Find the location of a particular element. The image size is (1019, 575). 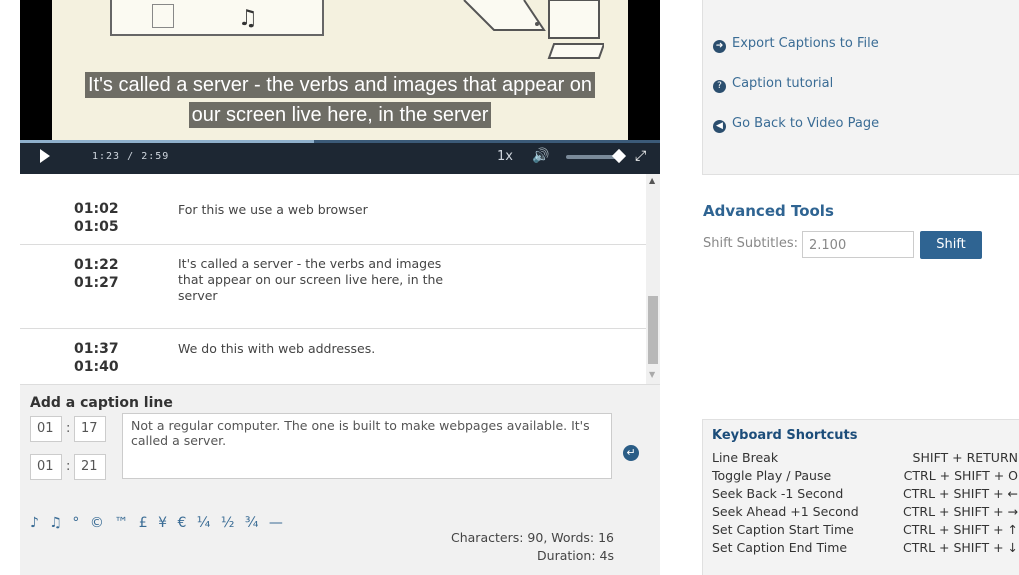

caption-stats: Characters: 90, Words: 16 Duration: 4s is located at coordinates (532, 547).